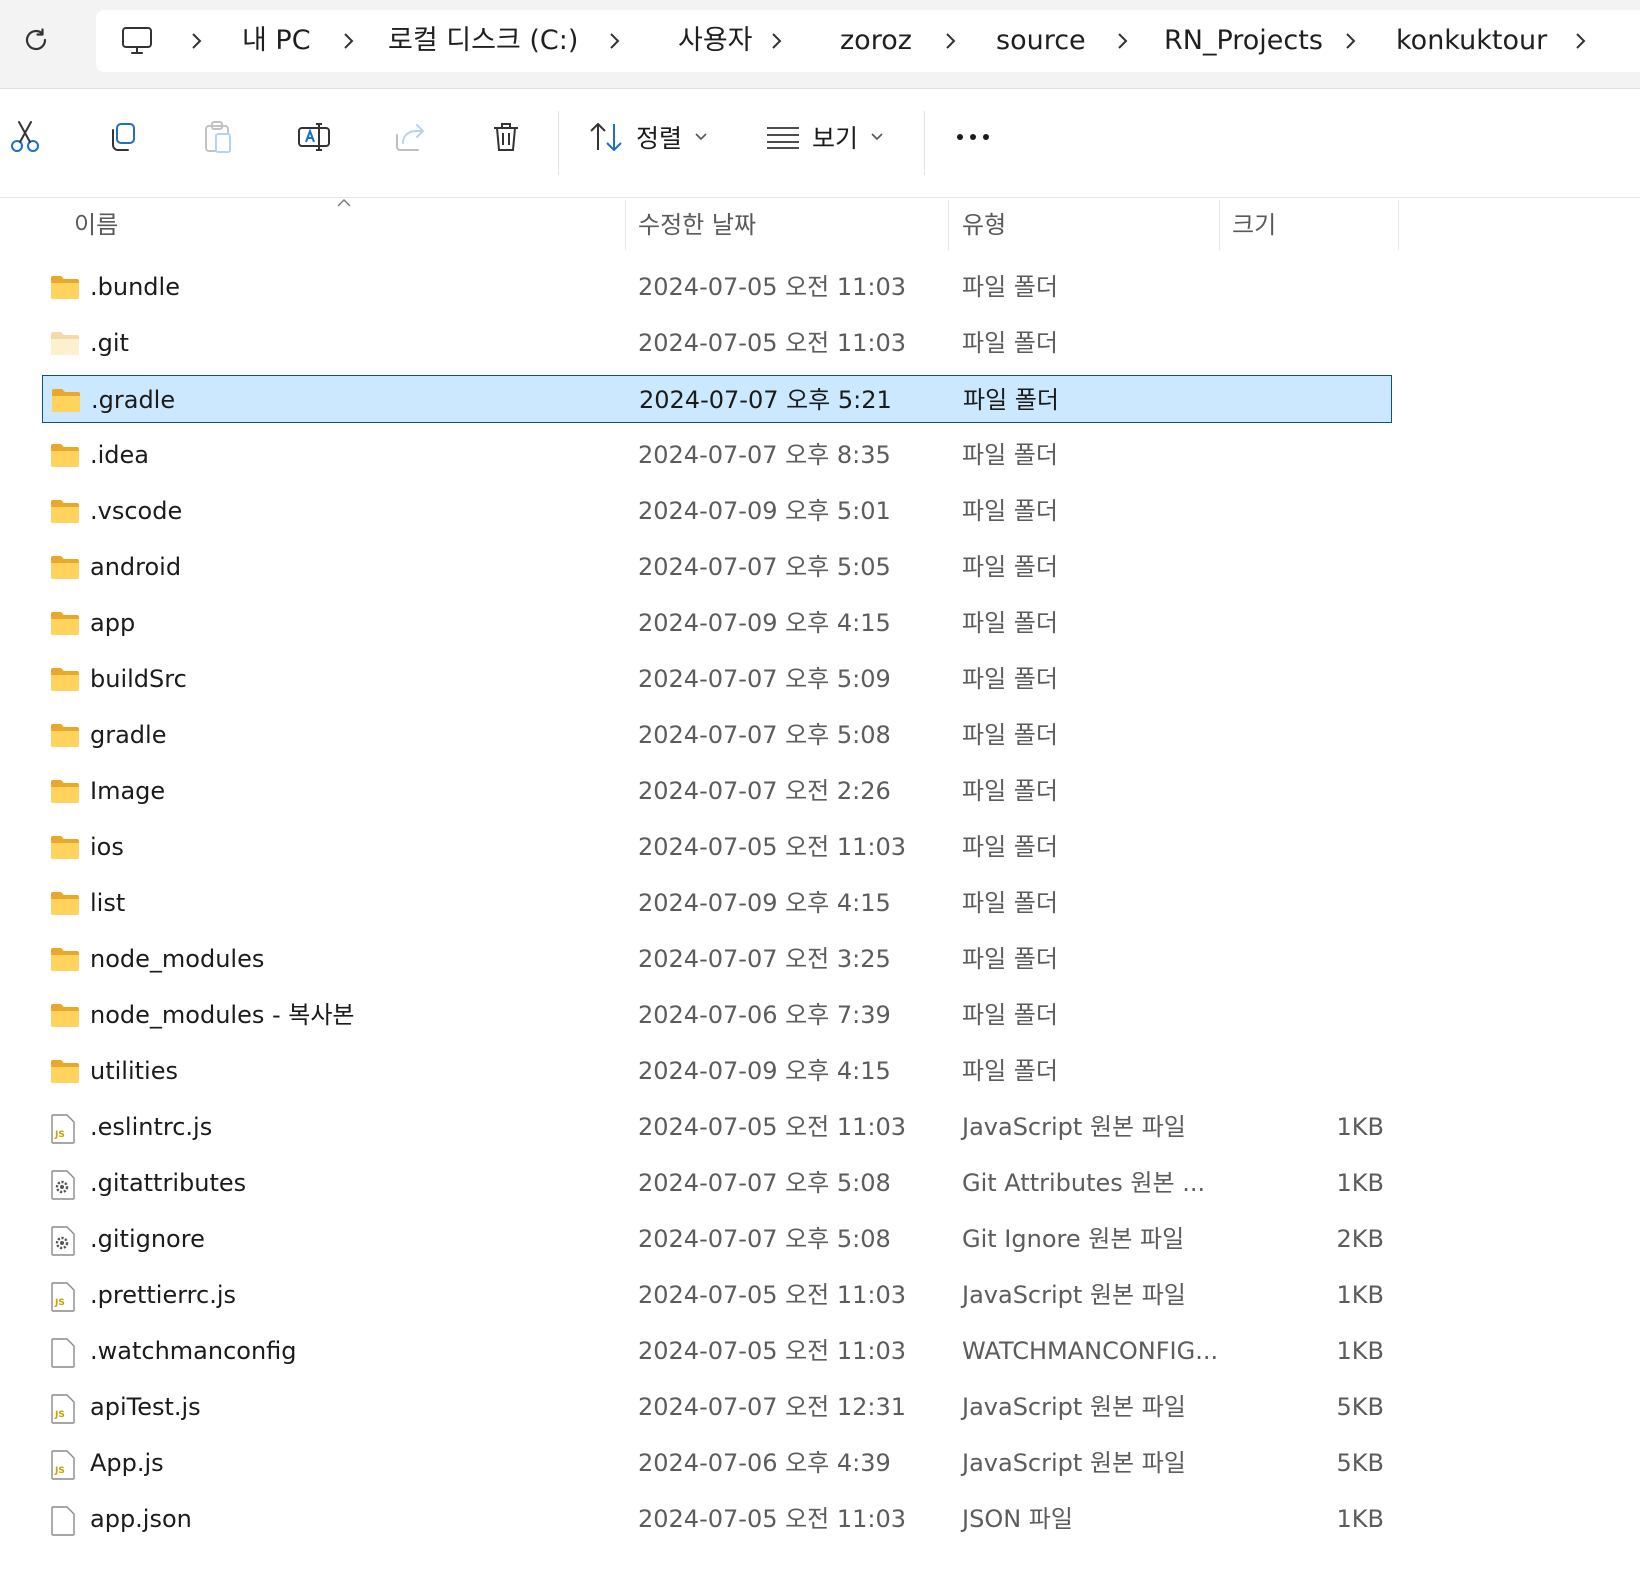 The width and height of the screenshot is (1640, 1572). I want to click on file-row: .idea 2024-07-07 오후 8:35 파일 폴더, so click(717, 455).